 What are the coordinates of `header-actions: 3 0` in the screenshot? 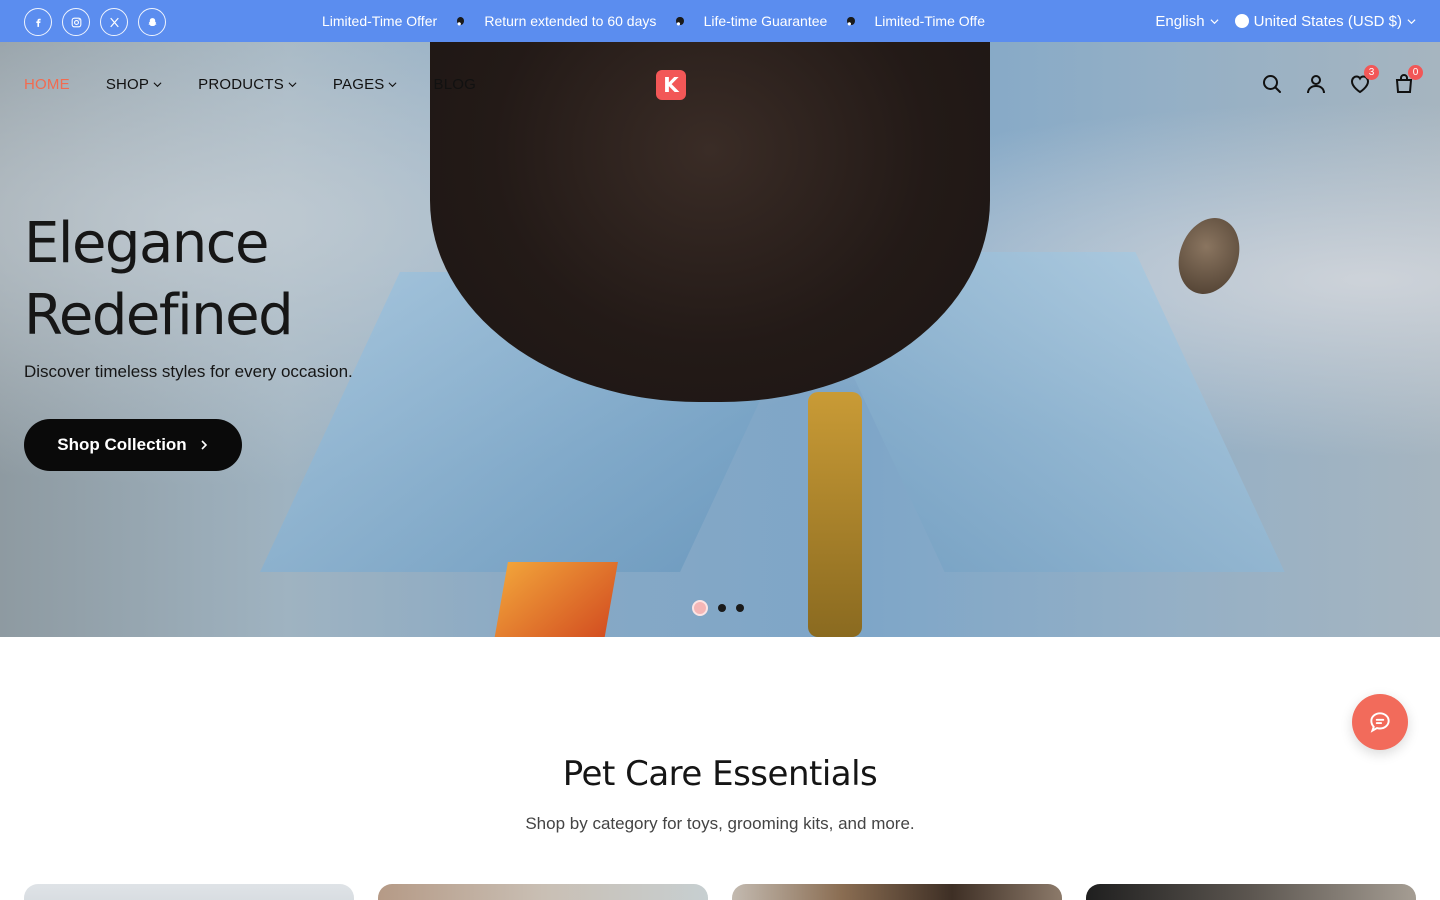 It's located at (1341, 80).